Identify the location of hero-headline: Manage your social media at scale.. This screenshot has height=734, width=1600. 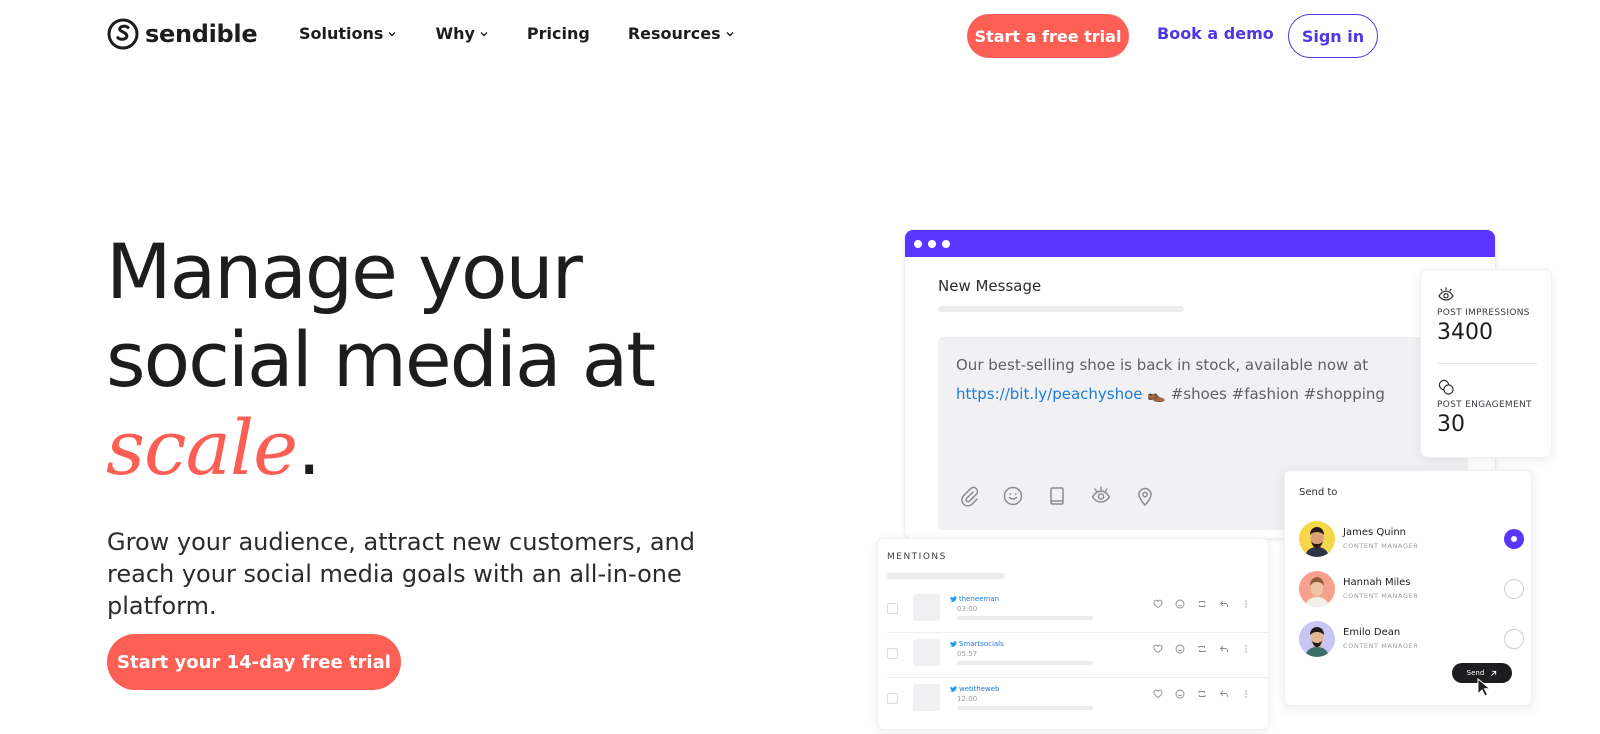
(381, 359).